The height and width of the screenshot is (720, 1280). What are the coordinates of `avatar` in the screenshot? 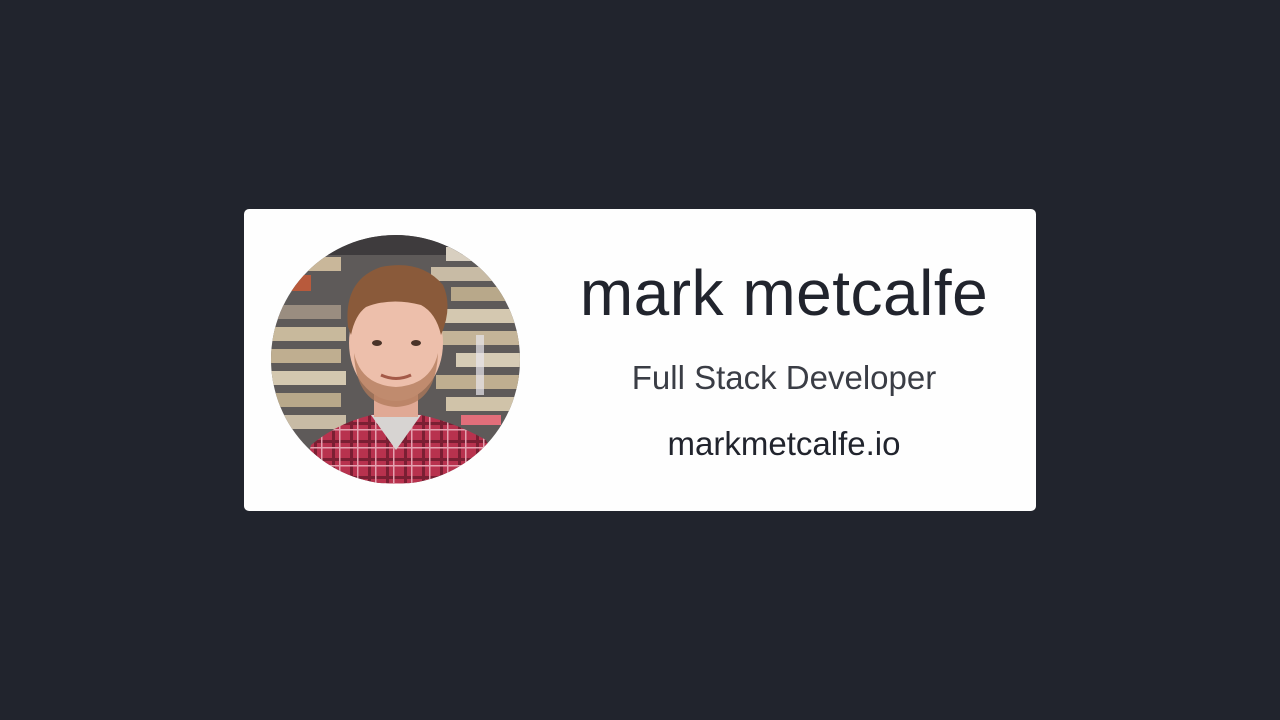 It's located at (395, 359).